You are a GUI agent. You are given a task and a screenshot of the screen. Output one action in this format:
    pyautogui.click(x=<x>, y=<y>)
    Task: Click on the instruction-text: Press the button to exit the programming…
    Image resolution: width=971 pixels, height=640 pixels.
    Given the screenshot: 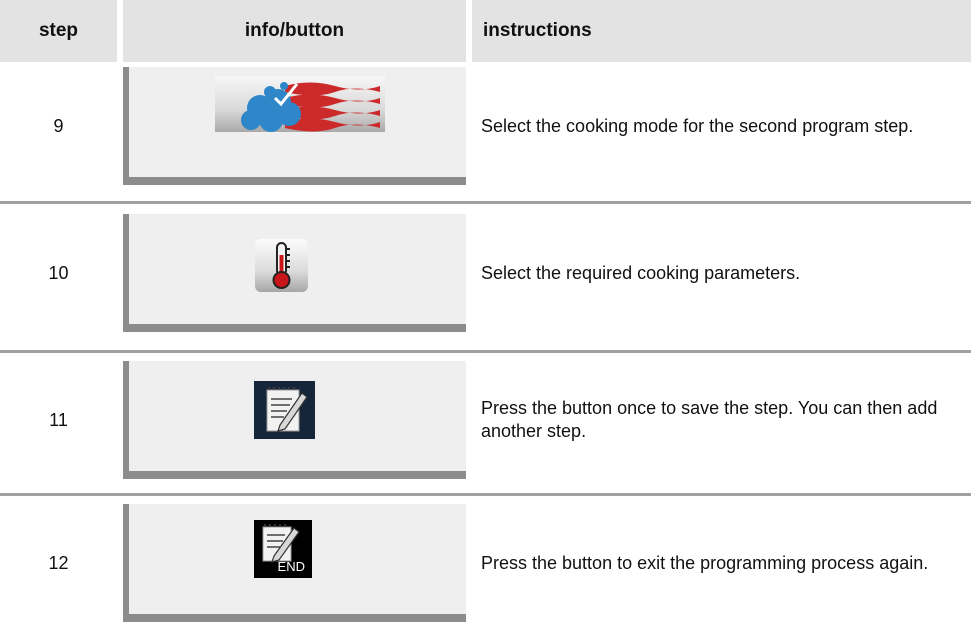 What is the action you would take?
    pyautogui.click(x=705, y=562)
    